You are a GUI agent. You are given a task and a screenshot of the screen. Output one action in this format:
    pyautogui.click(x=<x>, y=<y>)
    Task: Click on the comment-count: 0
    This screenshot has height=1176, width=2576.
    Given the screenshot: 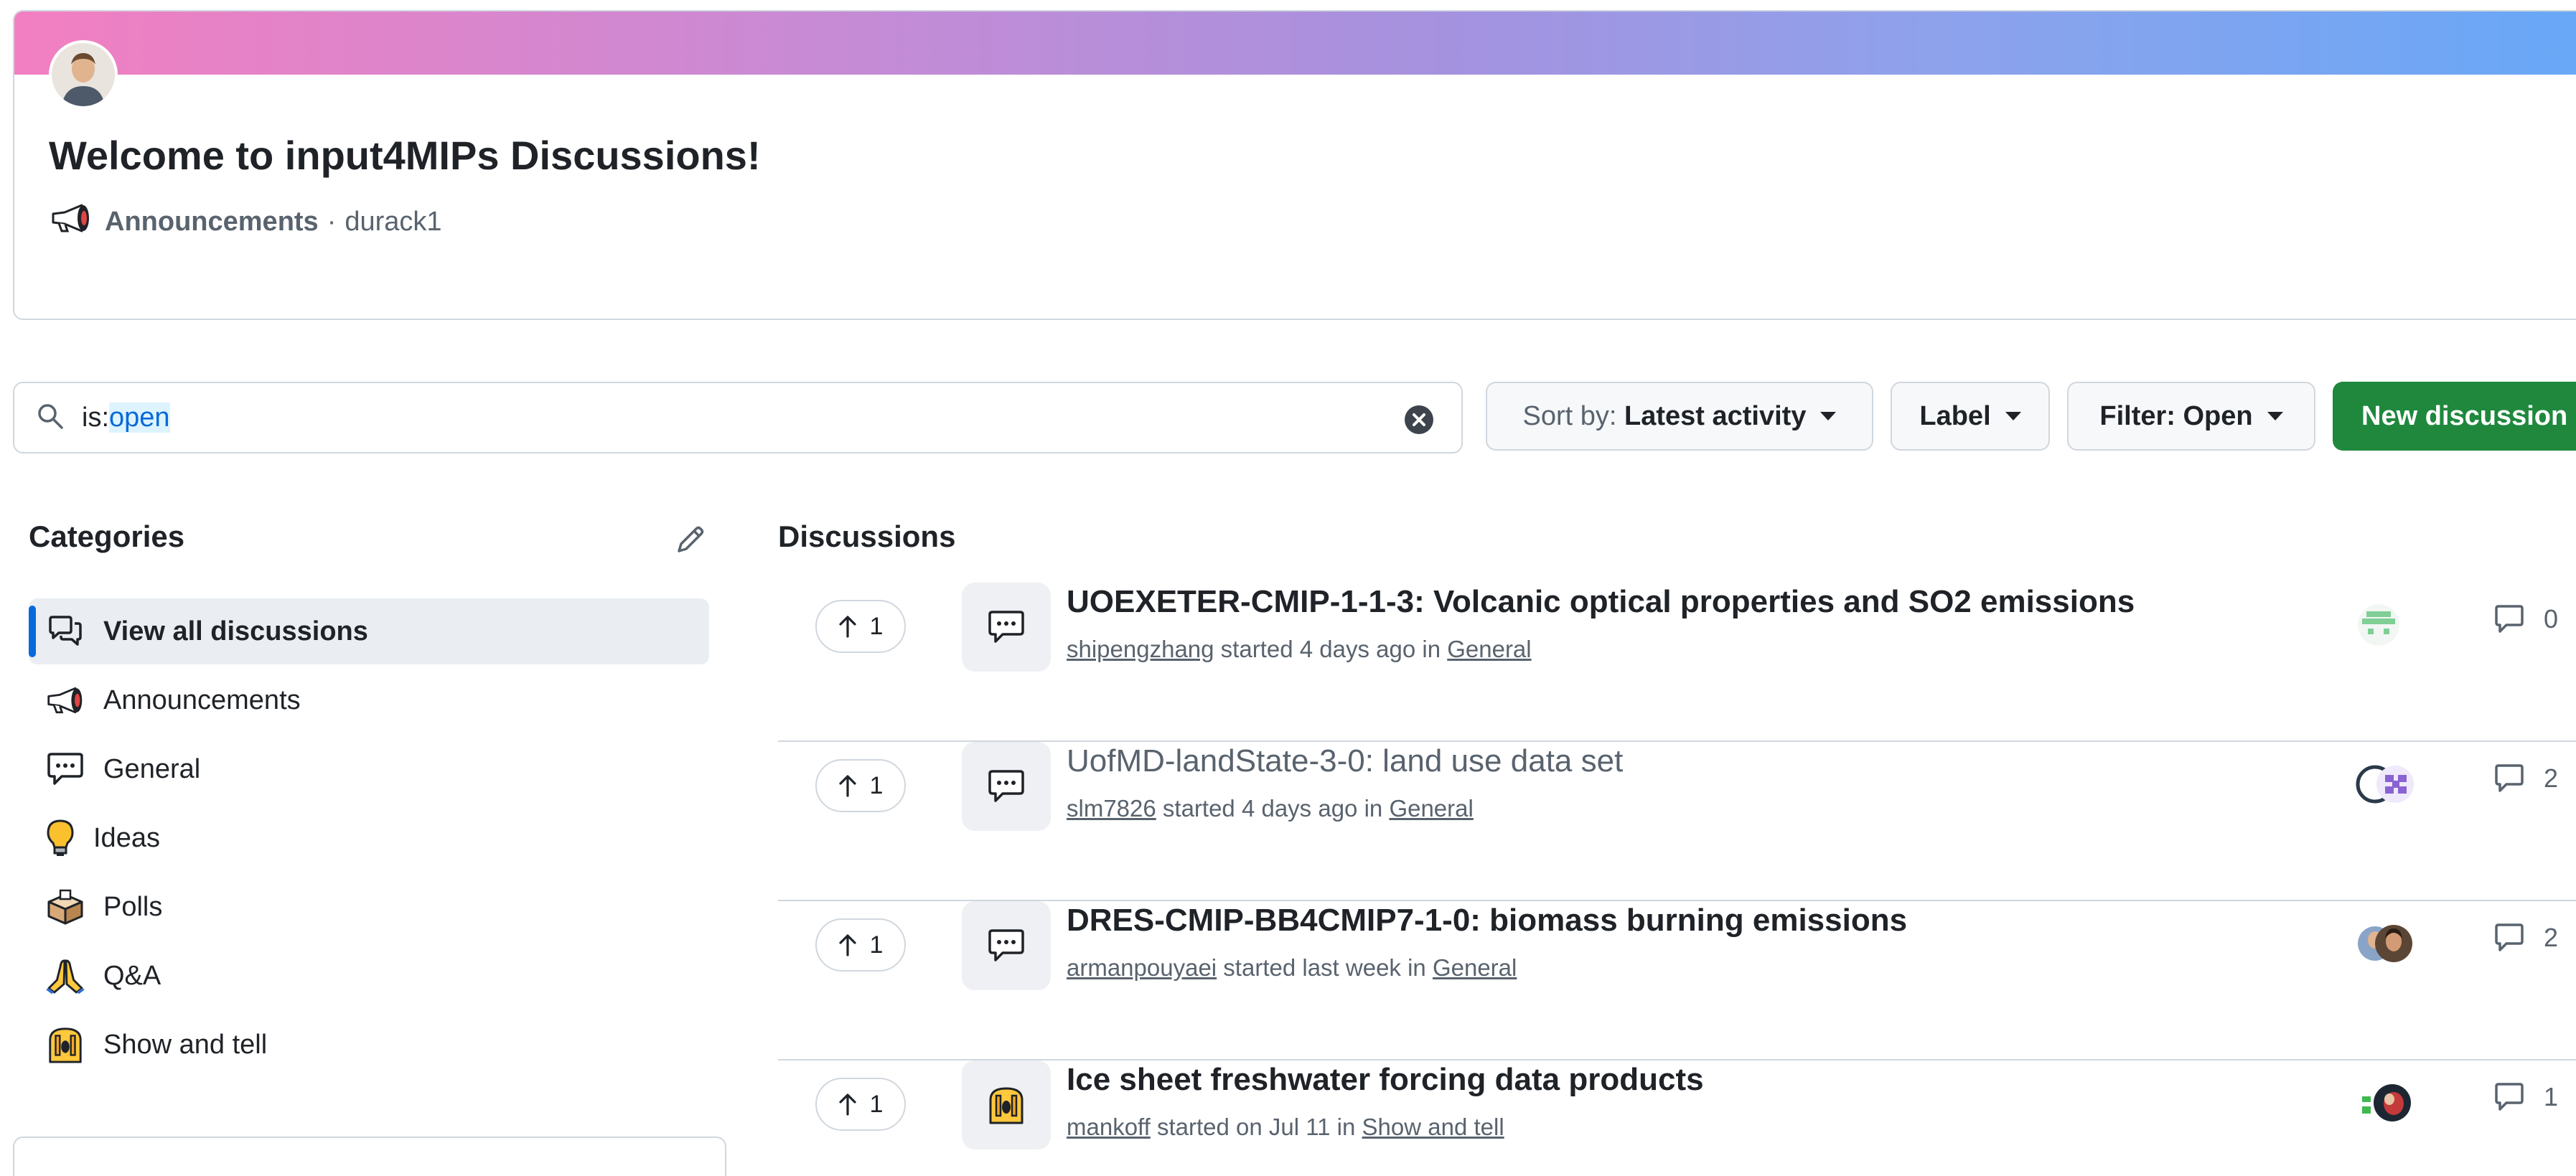 What is the action you would take?
    pyautogui.click(x=2525, y=619)
    